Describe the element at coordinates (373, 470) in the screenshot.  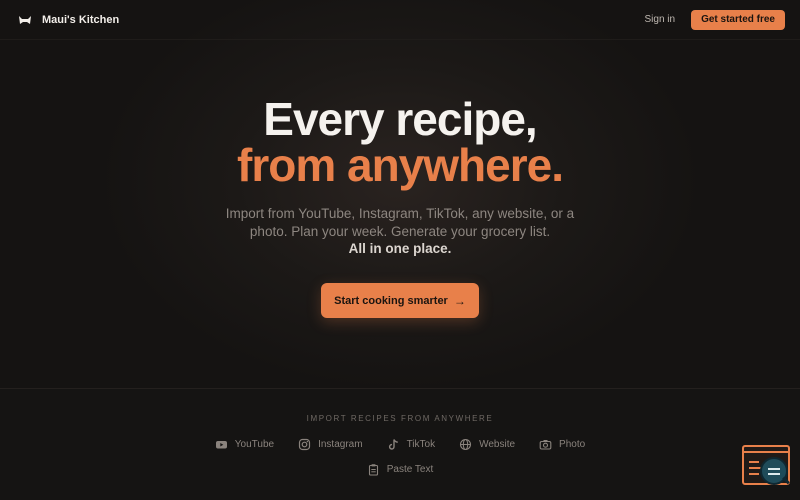
I see `clipboard-icon` at that location.